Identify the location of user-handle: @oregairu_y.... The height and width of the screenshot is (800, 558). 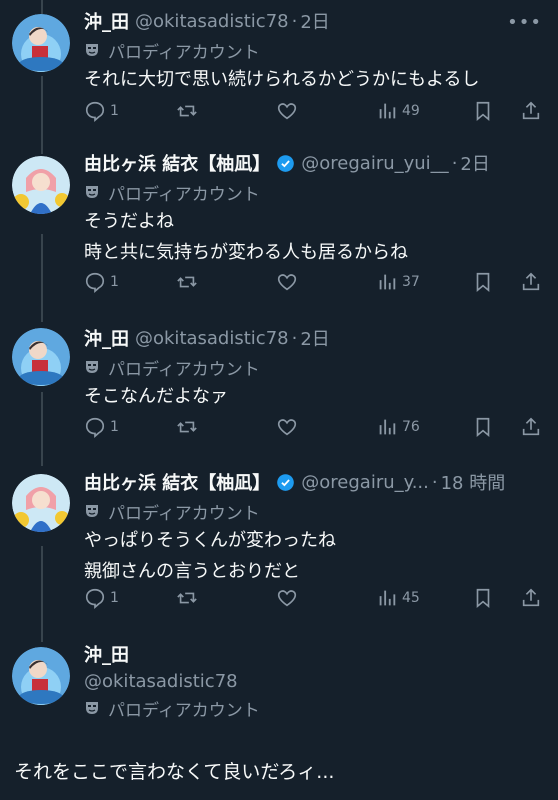
(365, 482).